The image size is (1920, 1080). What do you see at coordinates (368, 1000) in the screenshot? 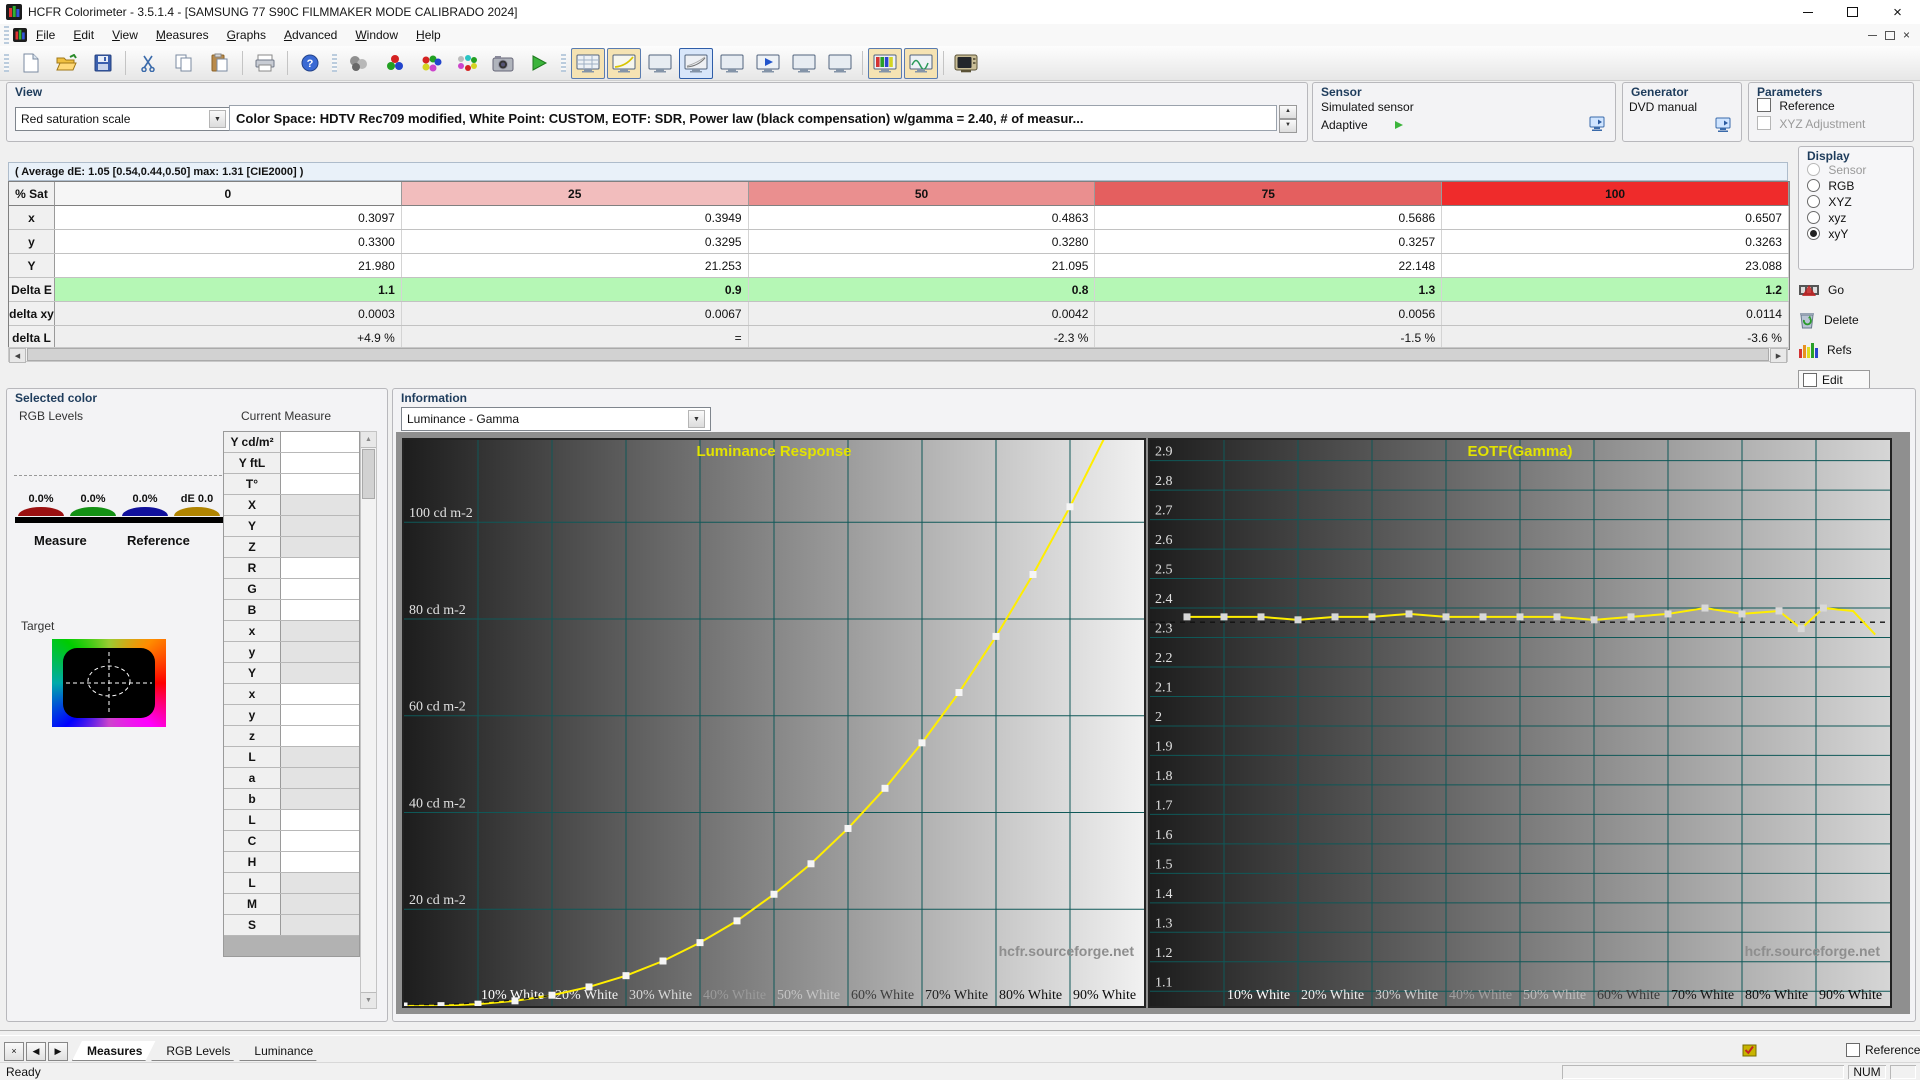
I see `scroll-down-icon: ▼` at bounding box center [368, 1000].